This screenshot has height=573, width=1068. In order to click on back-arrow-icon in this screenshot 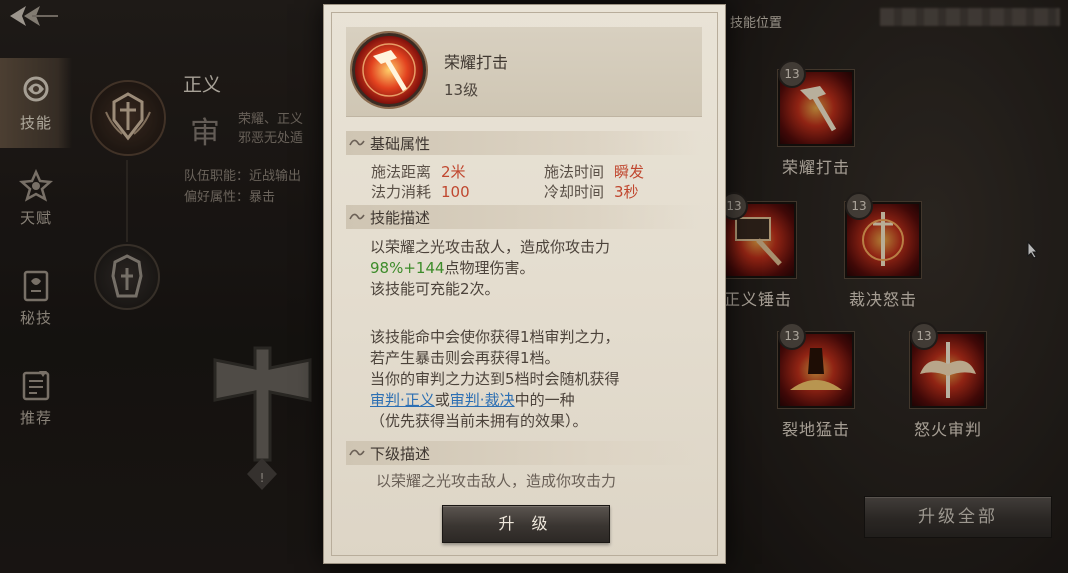, I will do `click(34, 16)`.